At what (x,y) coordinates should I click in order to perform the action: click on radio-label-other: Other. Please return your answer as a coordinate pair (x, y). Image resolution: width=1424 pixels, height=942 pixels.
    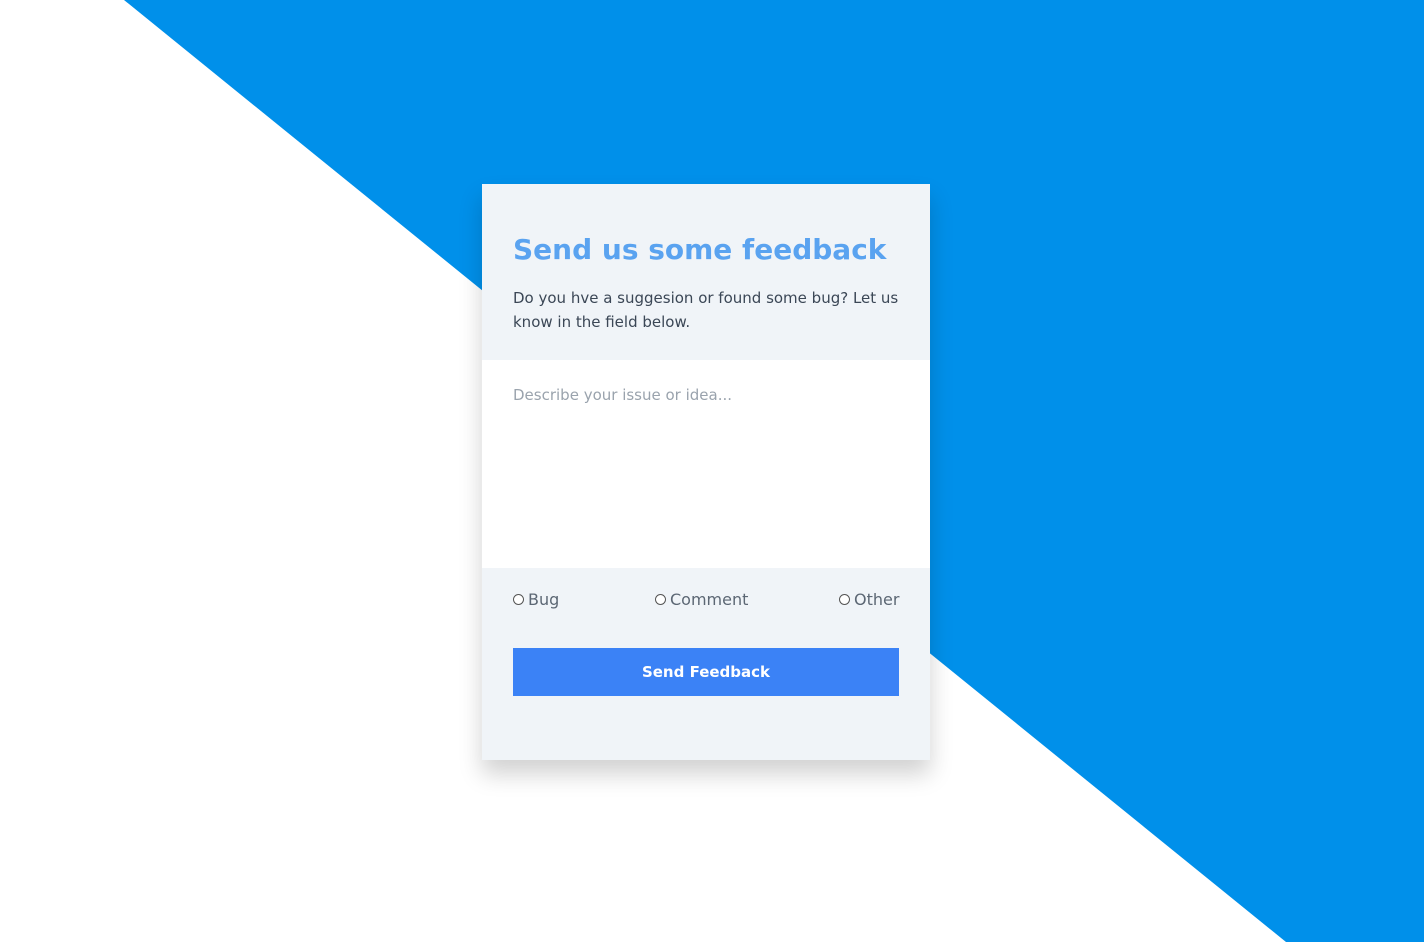
    Looking at the image, I should click on (877, 599).